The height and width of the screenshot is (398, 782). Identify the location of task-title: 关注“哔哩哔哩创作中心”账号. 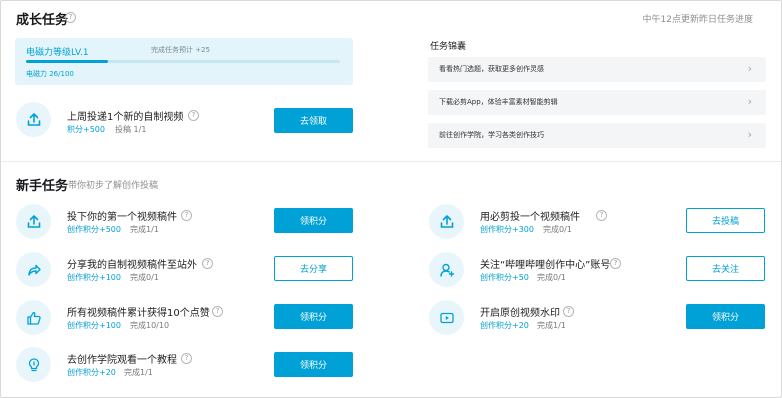
(545, 265).